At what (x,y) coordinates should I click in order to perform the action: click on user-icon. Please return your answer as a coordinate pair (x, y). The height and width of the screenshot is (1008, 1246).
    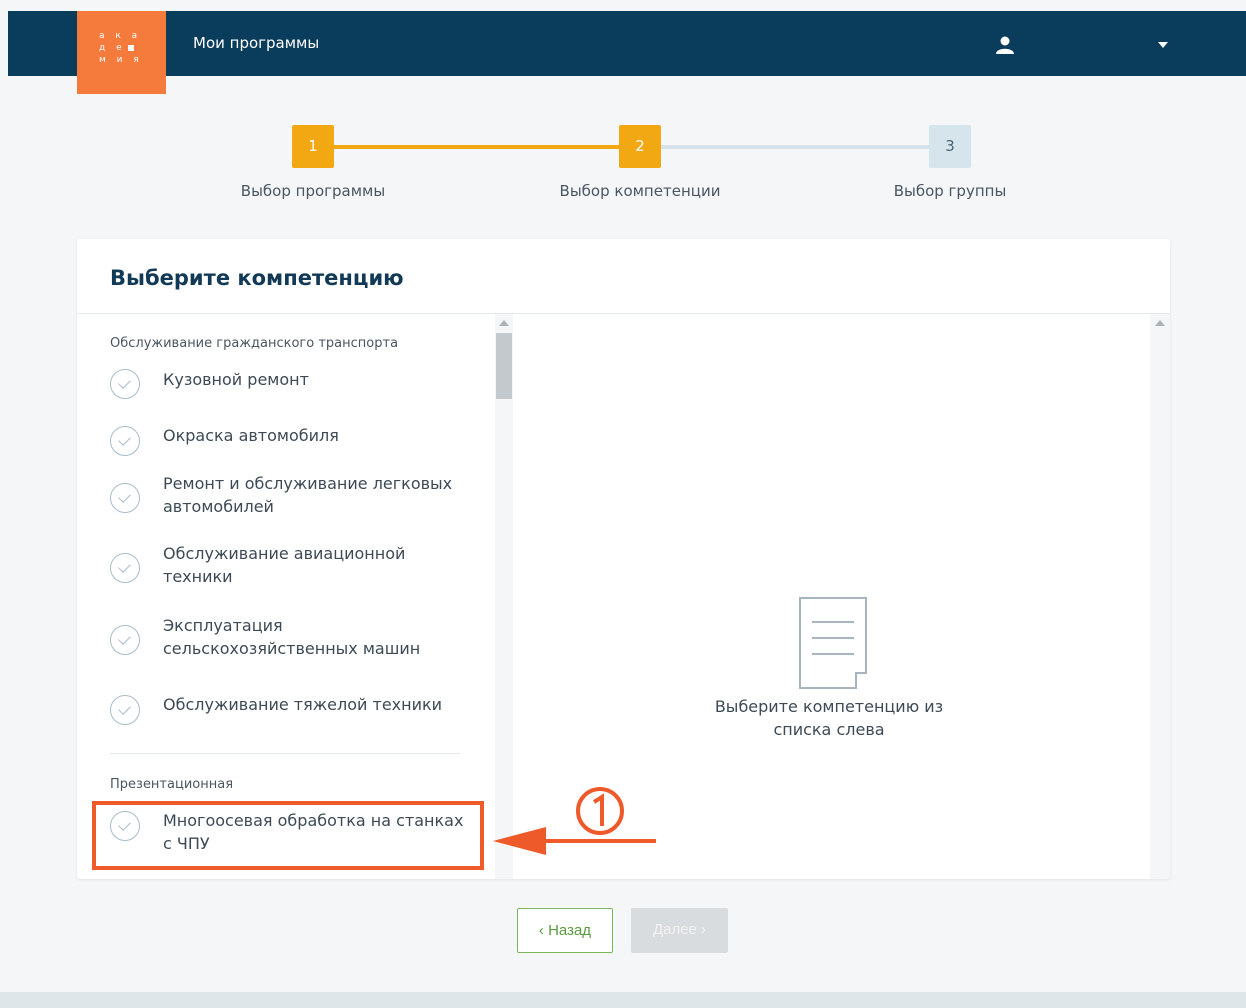
    Looking at the image, I should click on (1005, 45).